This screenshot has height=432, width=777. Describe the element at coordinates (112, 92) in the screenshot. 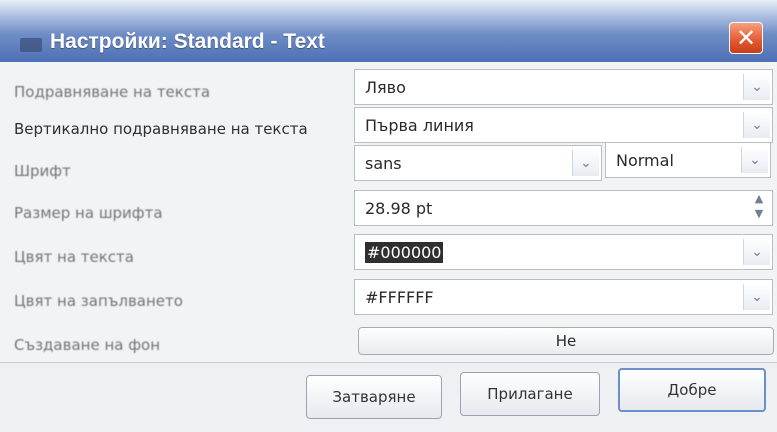

I see `text-alignment-label: Подравняване на текста` at that location.